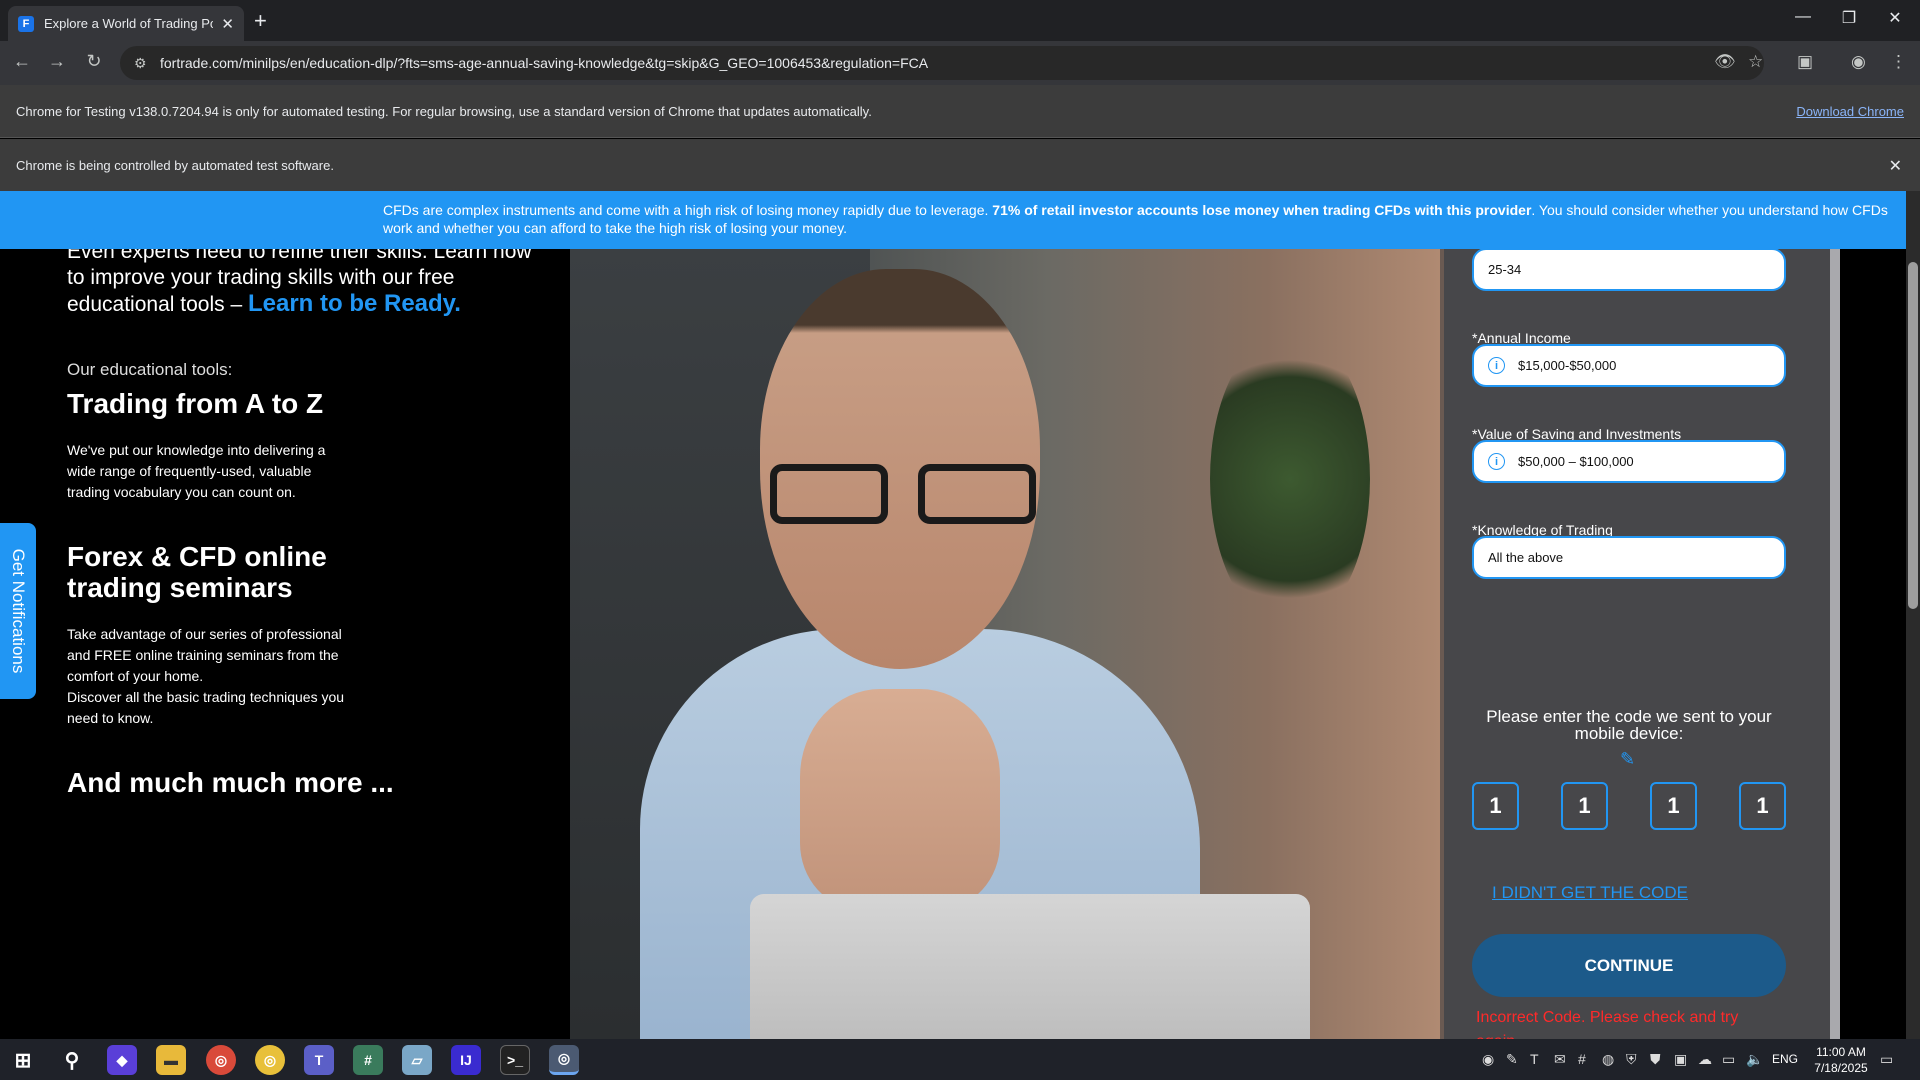  What do you see at coordinates (368, 1060) in the screenshot?
I see `slack-icon: #` at bounding box center [368, 1060].